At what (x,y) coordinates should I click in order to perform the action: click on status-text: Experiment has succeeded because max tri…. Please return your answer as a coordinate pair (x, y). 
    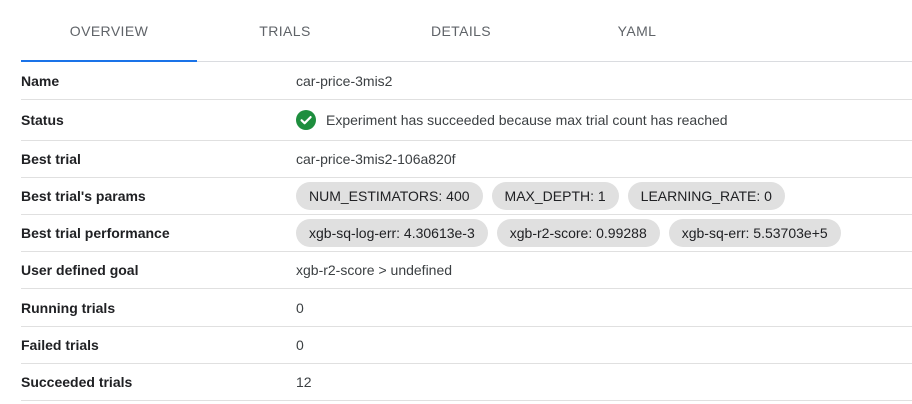
    Looking at the image, I should click on (527, 120).